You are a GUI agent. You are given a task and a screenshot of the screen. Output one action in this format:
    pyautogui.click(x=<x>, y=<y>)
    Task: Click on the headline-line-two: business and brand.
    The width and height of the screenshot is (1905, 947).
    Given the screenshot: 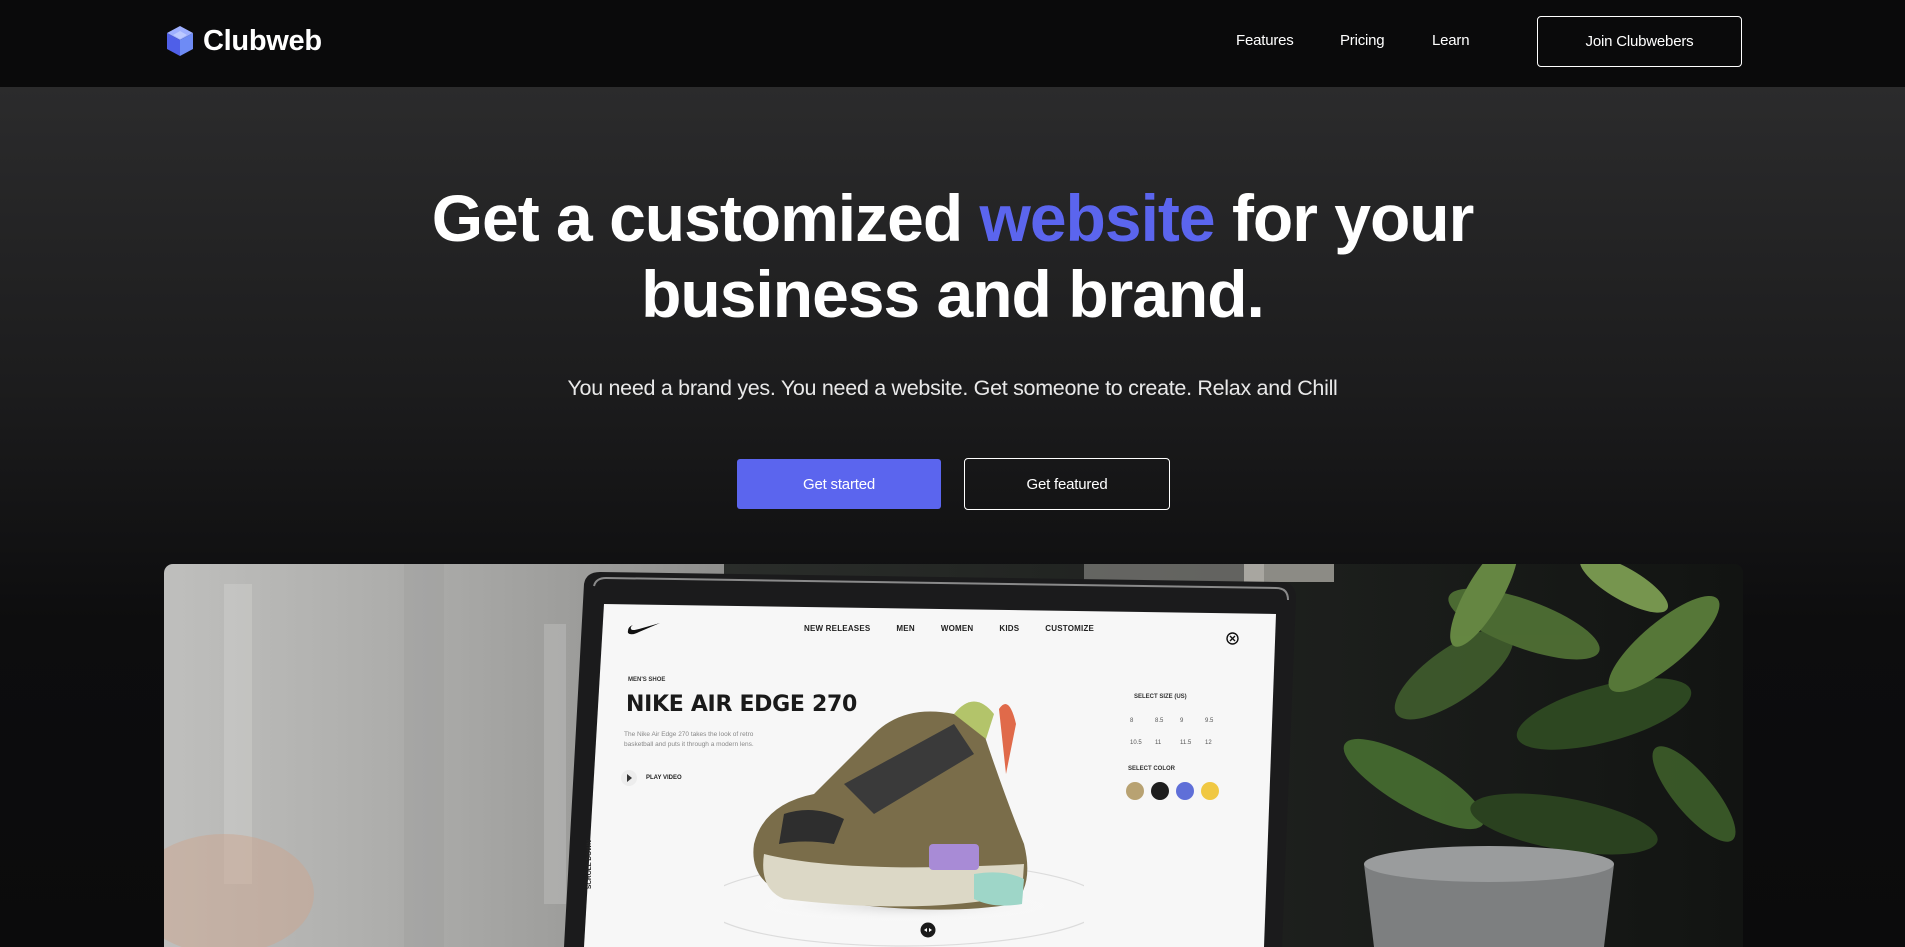 What is the action you would take?
    pyautogui.click(x=953, y=294)
    